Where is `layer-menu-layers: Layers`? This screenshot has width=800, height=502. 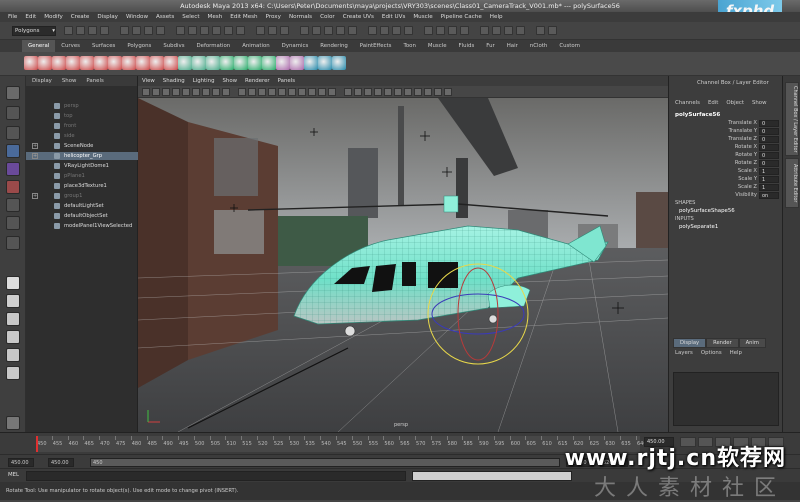
layer-menu-layers: Layers is located at coordinates (684, 353).